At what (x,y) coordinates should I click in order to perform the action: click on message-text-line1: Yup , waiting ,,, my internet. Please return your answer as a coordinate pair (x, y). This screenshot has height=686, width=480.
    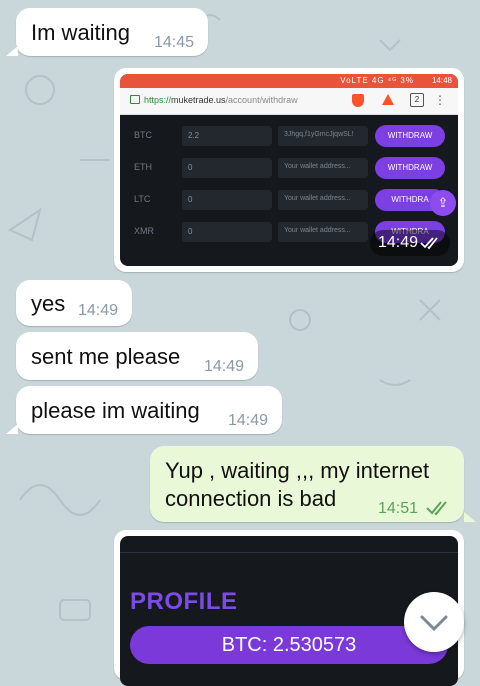
    Looking at the image, I should click on (297, 470).